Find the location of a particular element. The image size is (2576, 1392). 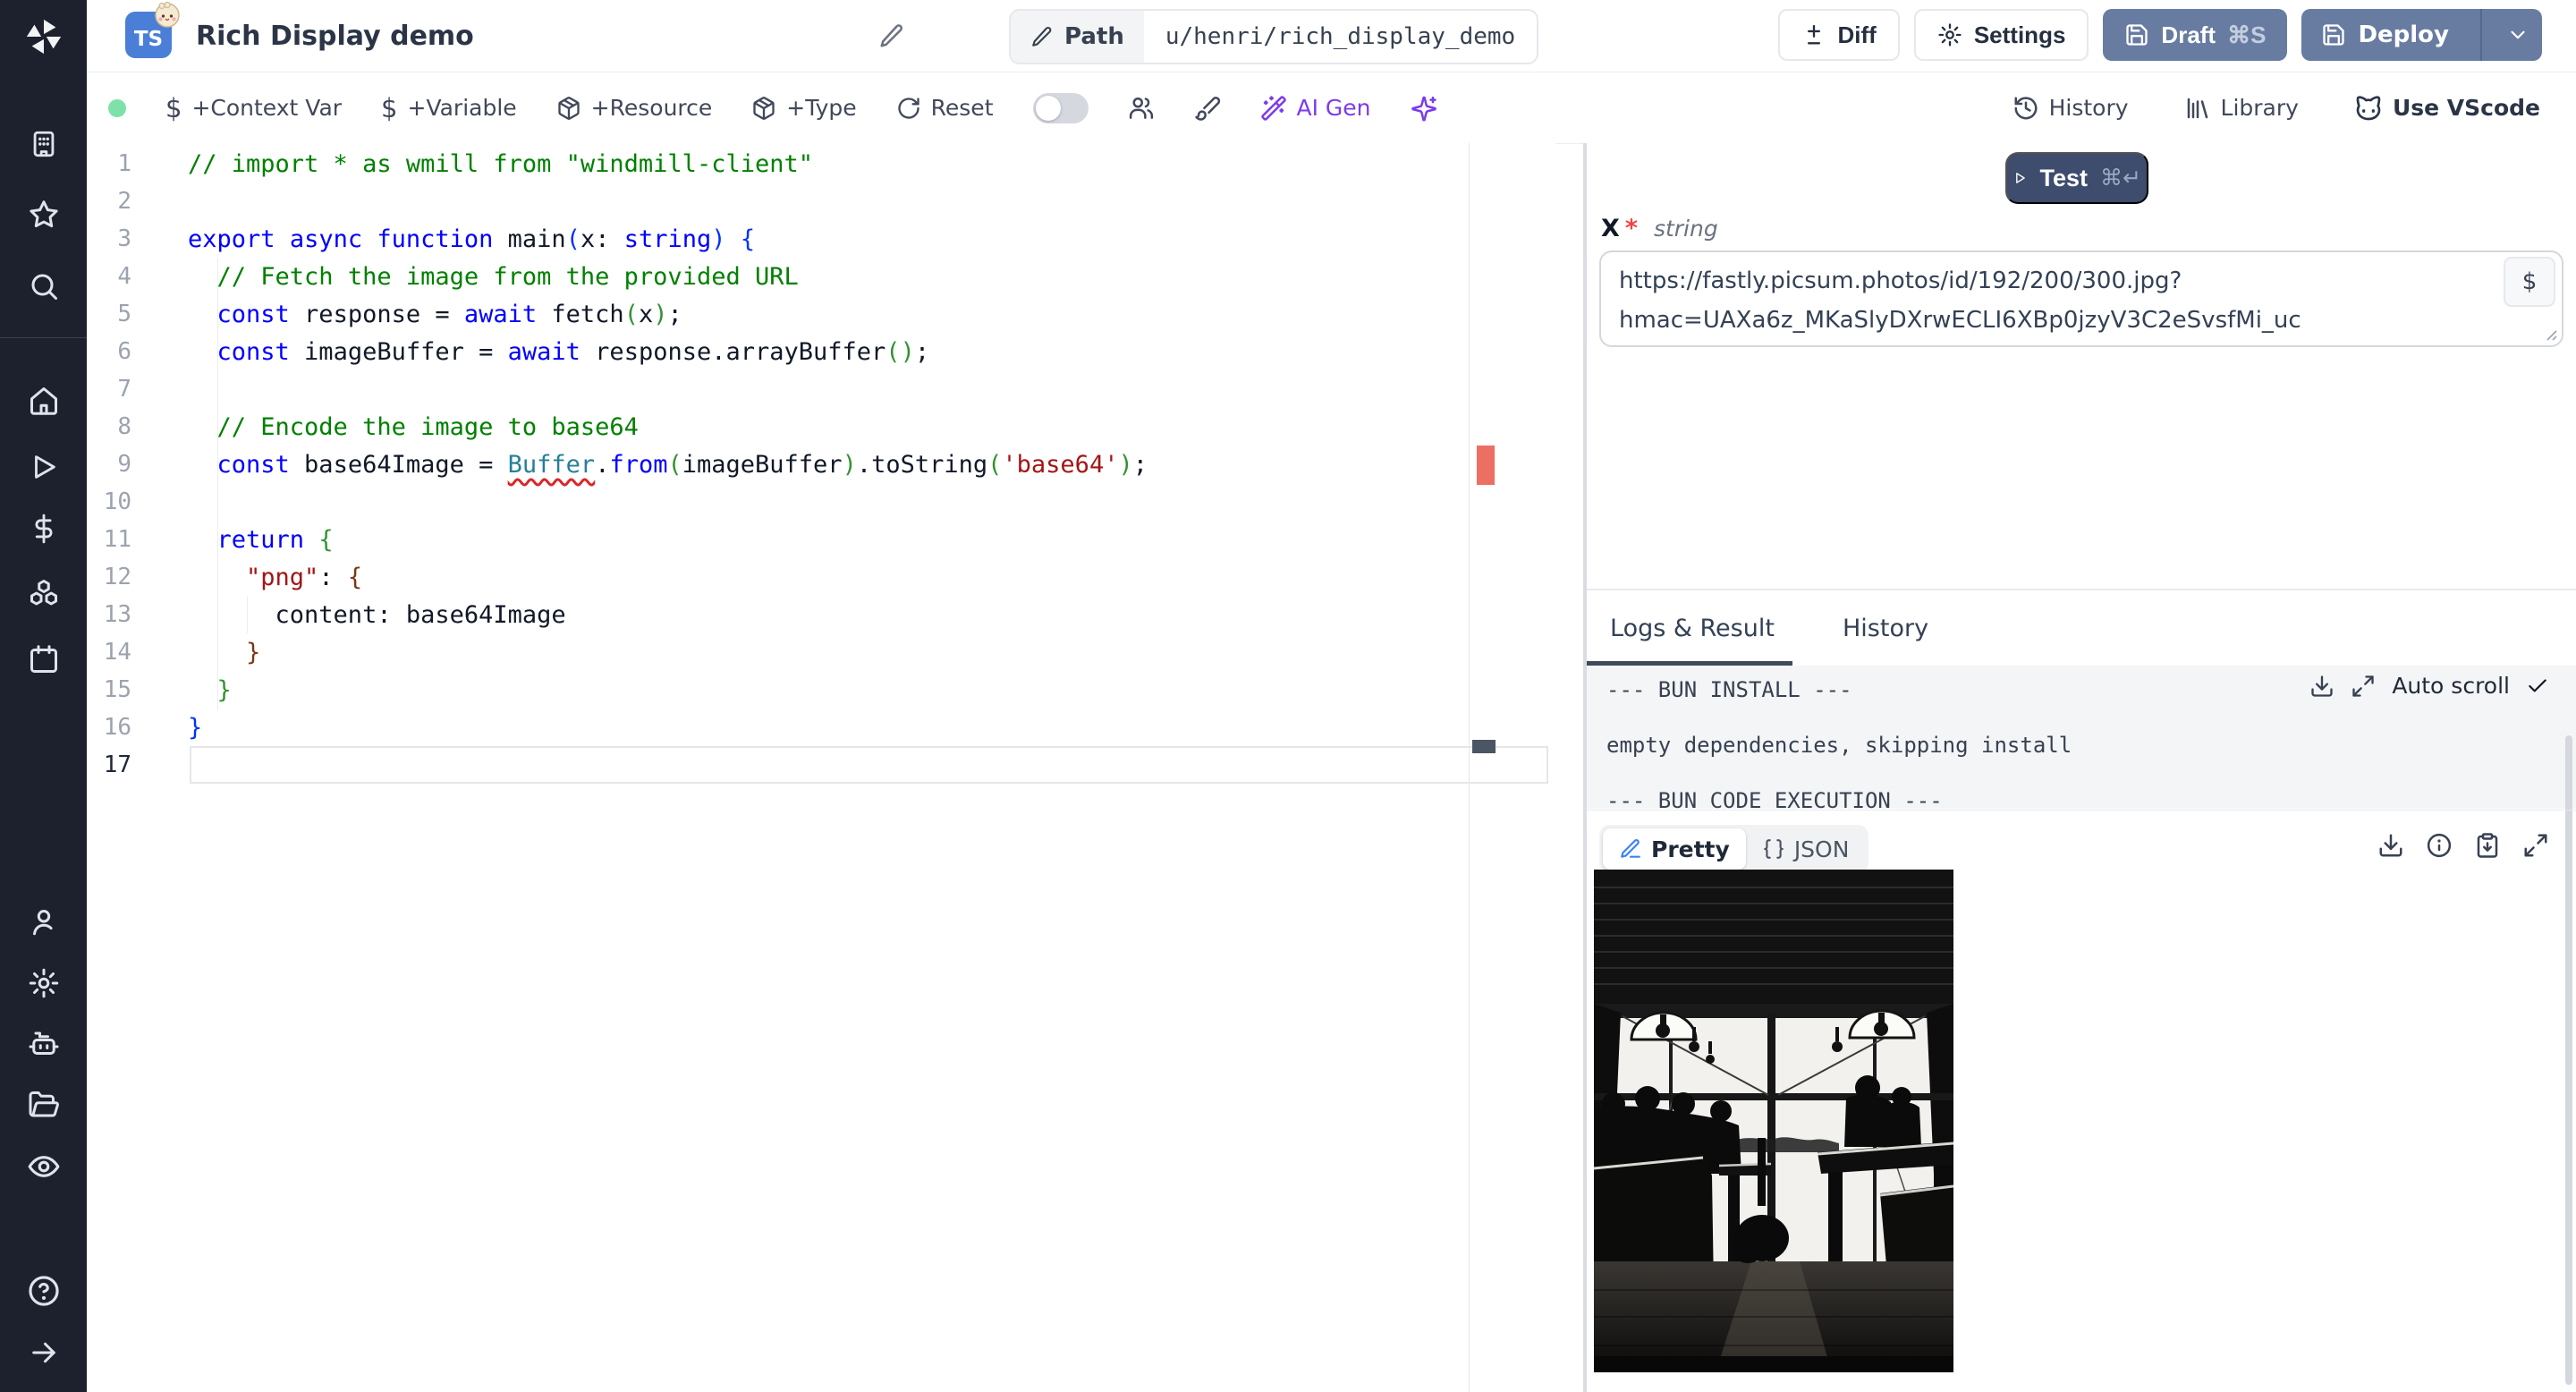

line-number: 1 is located at coordinates (124, 163).